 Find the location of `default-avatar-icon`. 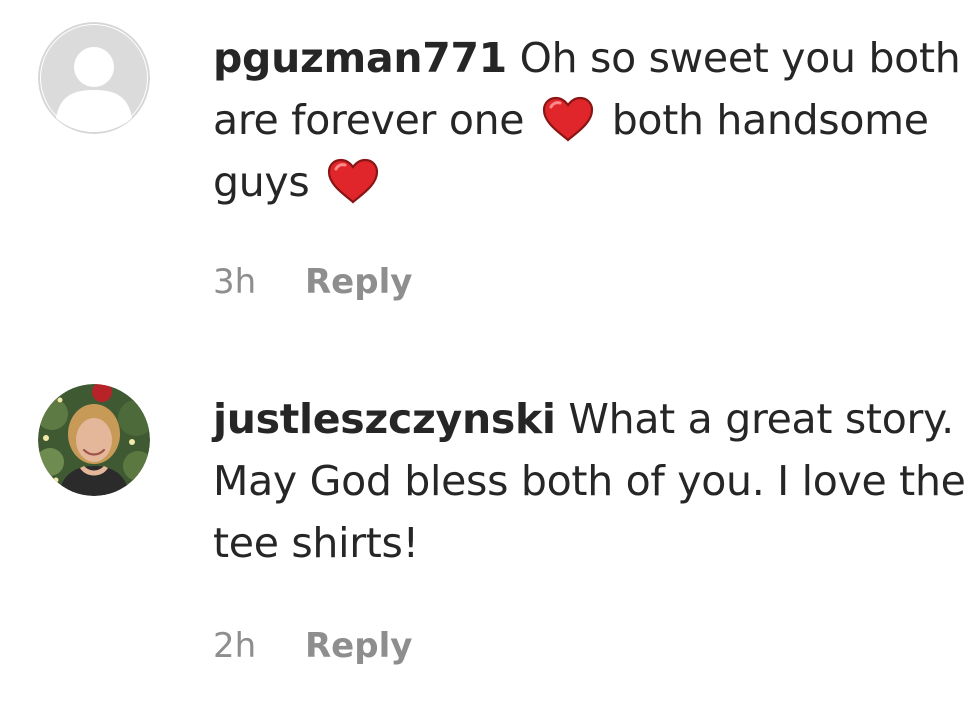

default-avatar-icon is located at coordinates (94, 78).